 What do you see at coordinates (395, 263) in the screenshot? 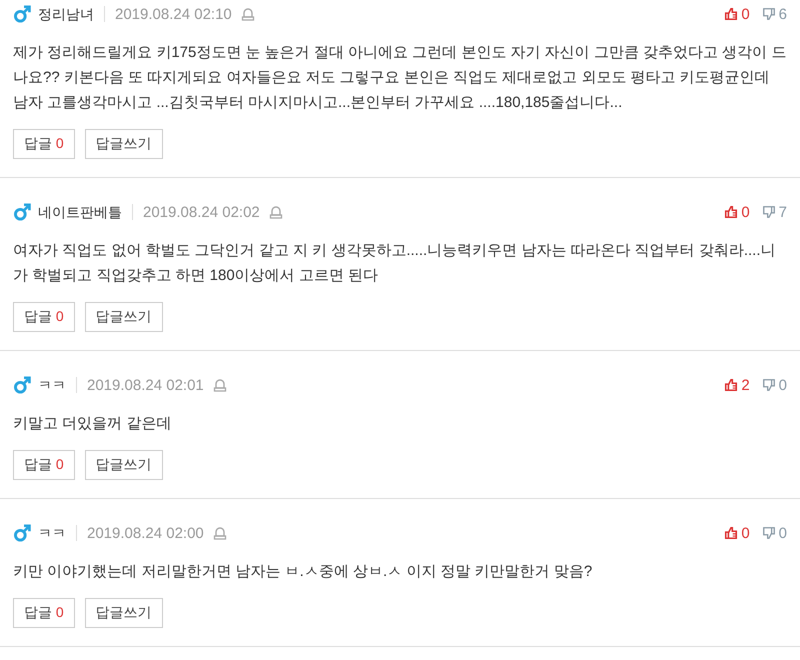
I see `comment-text: 여자가 직업도 없어 학벌도 그닥인거 같고 지 키 생각못하고.....니능력키우면 남자는 따라온다 직업부터 갖춰라....니가 학벌되고 직업갖추고 하면 180이상에서 고르면 된다` at bounding box center [395, 263].